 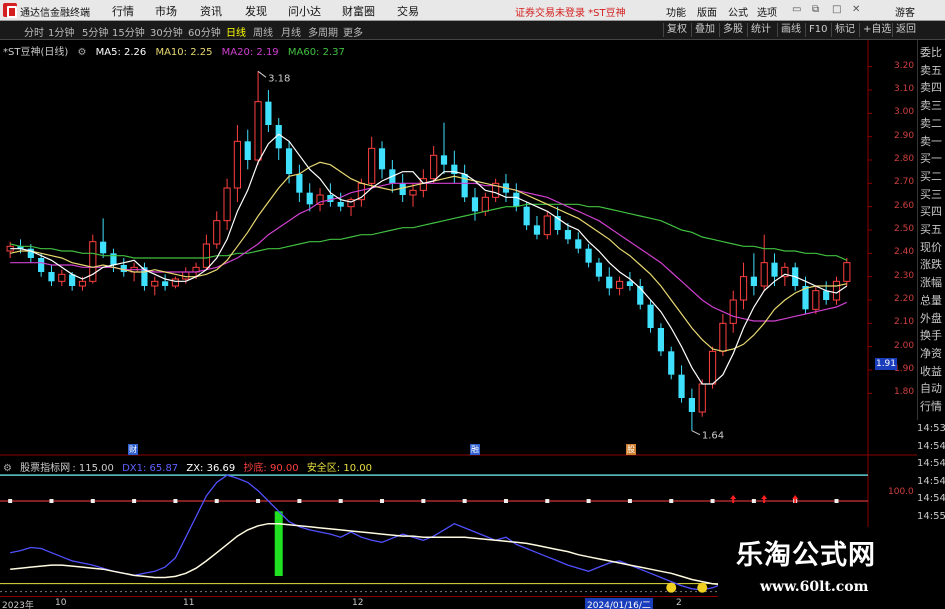 What do you see at coordinates (61, 603) in the screenshot?
I see `date-tick: 10` at bounding box center [61, 603].